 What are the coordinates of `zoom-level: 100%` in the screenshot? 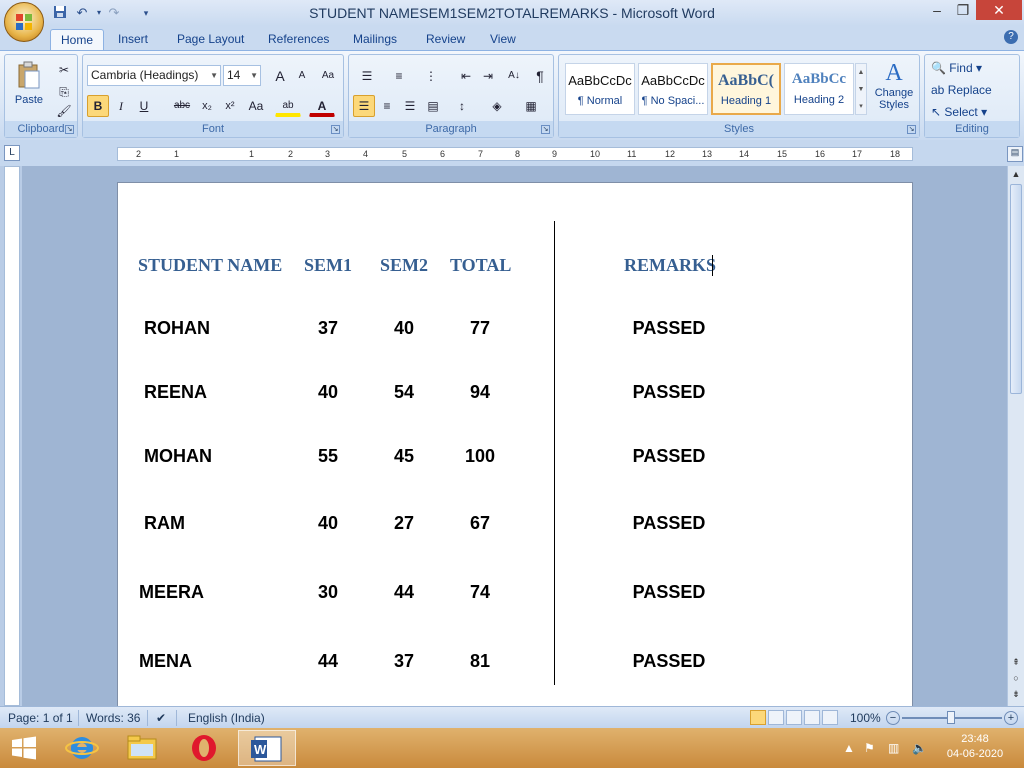 It's located at (865, 718).